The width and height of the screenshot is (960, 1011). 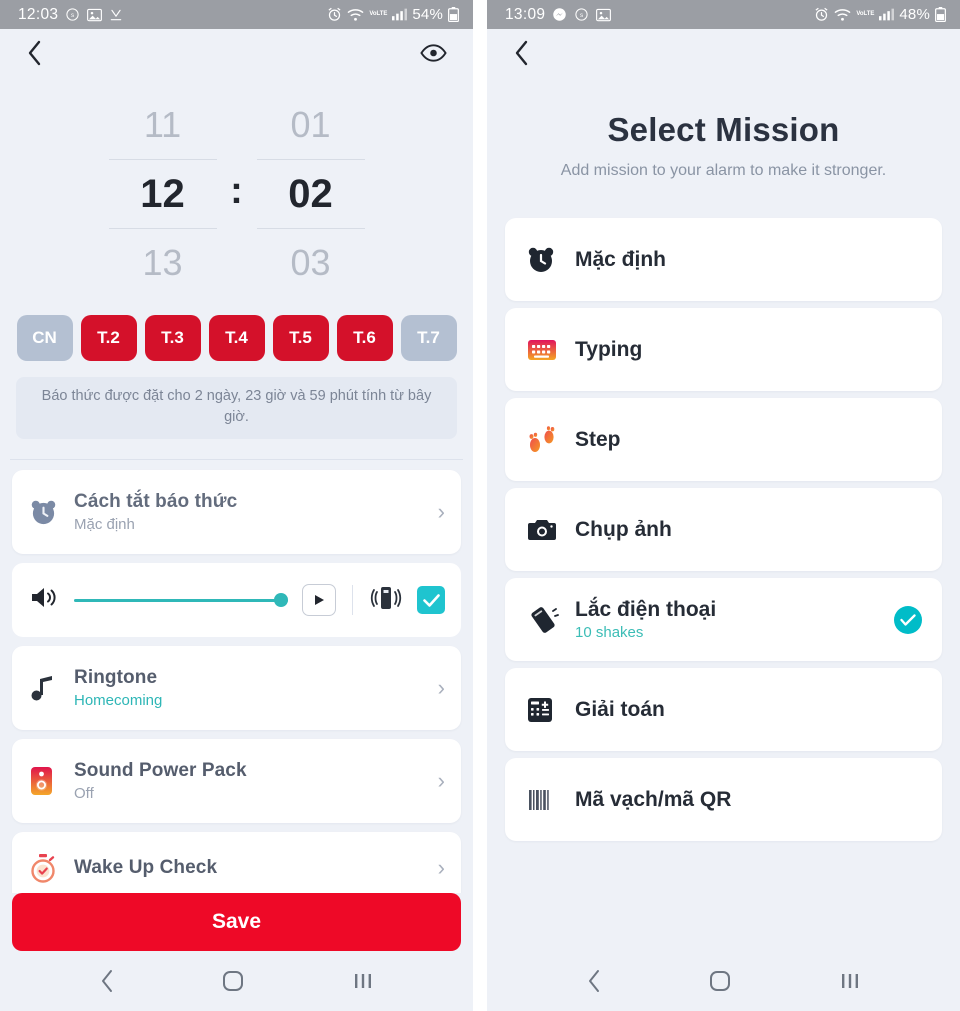 What do you see at coordinates (723, 349) in the screenshot?
I see `mission-item-typing: Typing` at bounding box center [723, 349].